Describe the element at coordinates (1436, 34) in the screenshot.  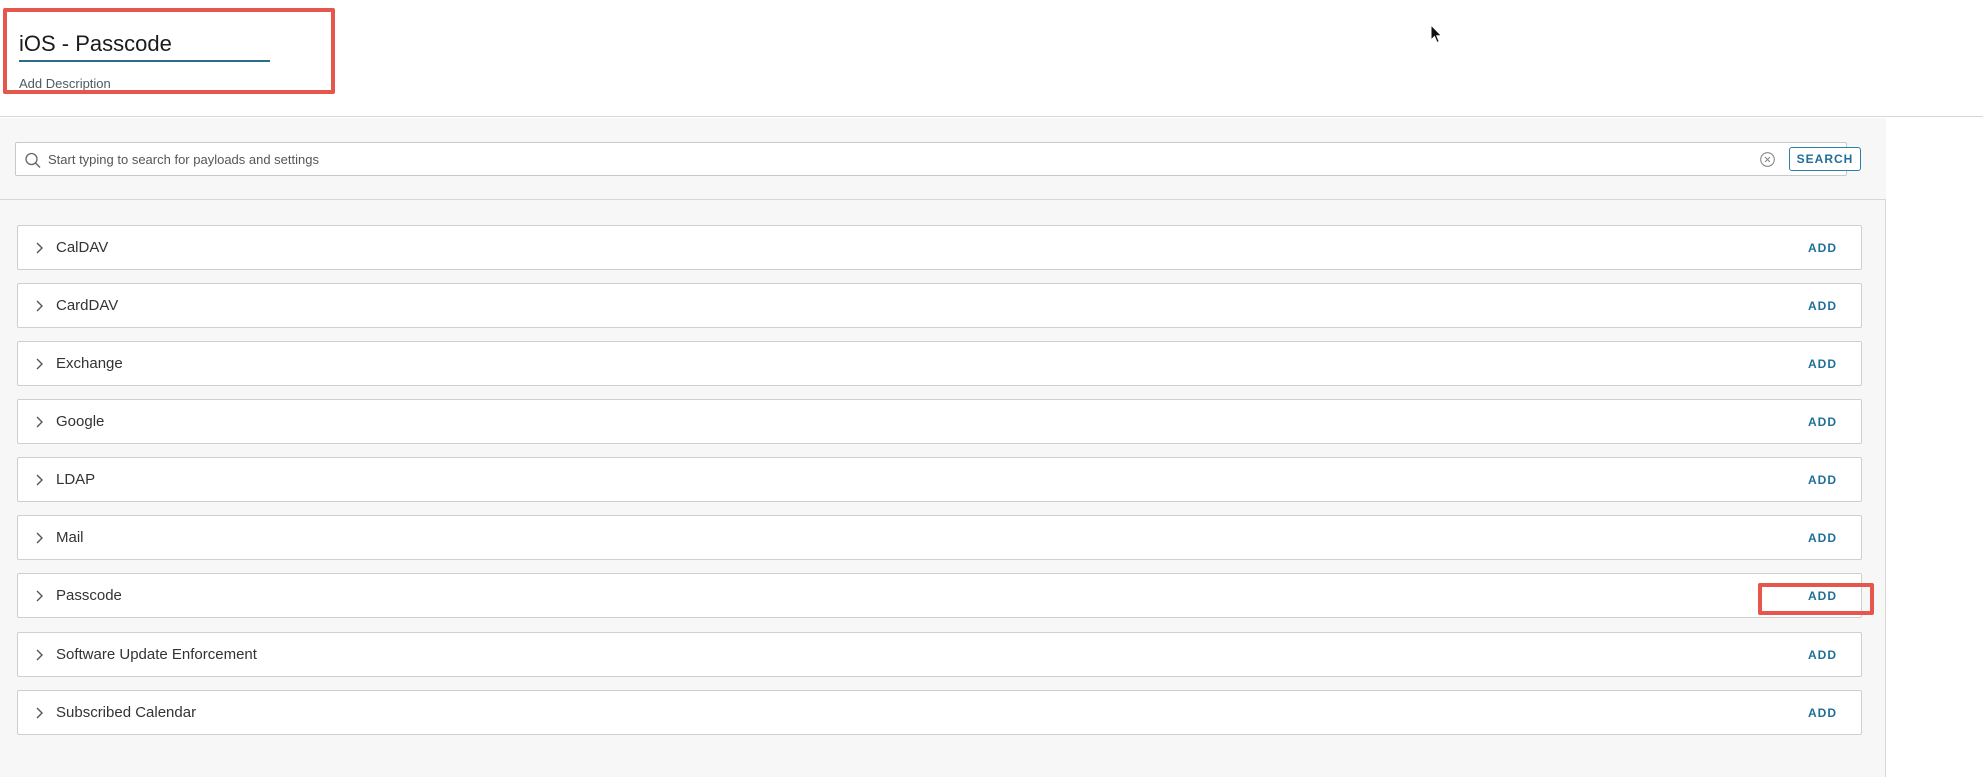
I see `mouse-pointer-icon` at that location.